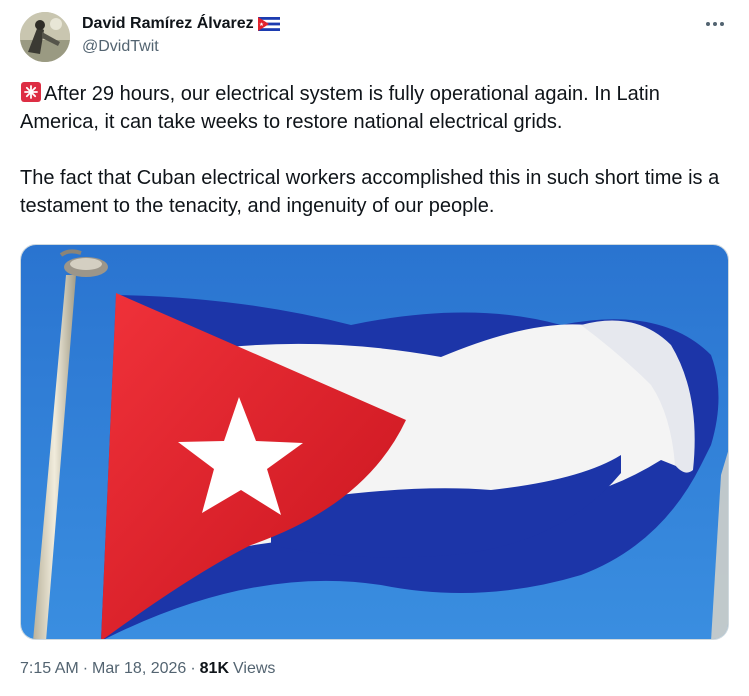 The image size is (749, 696). What do you see at coordinates (49, 669) in the screenshot?
I see `tweet-time: 7:15 AM` at bounding box center [49, 669].